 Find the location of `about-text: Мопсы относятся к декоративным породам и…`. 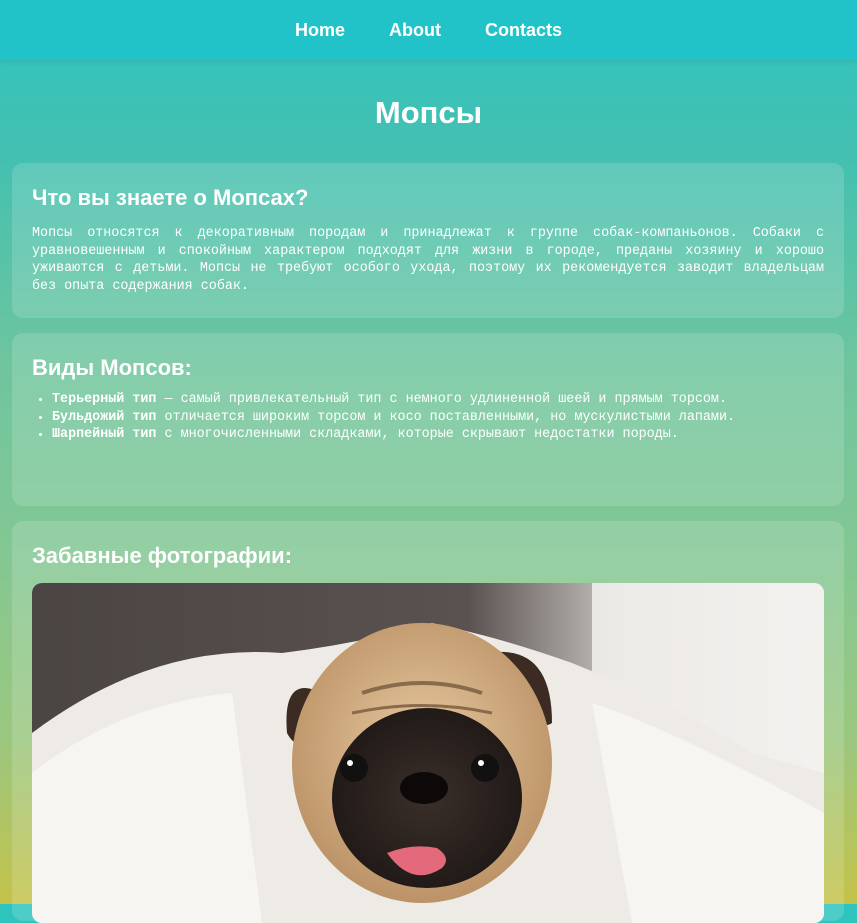

about-text: Мопсы относятся к декоративным породам и… is located at coordinates (428, 260).